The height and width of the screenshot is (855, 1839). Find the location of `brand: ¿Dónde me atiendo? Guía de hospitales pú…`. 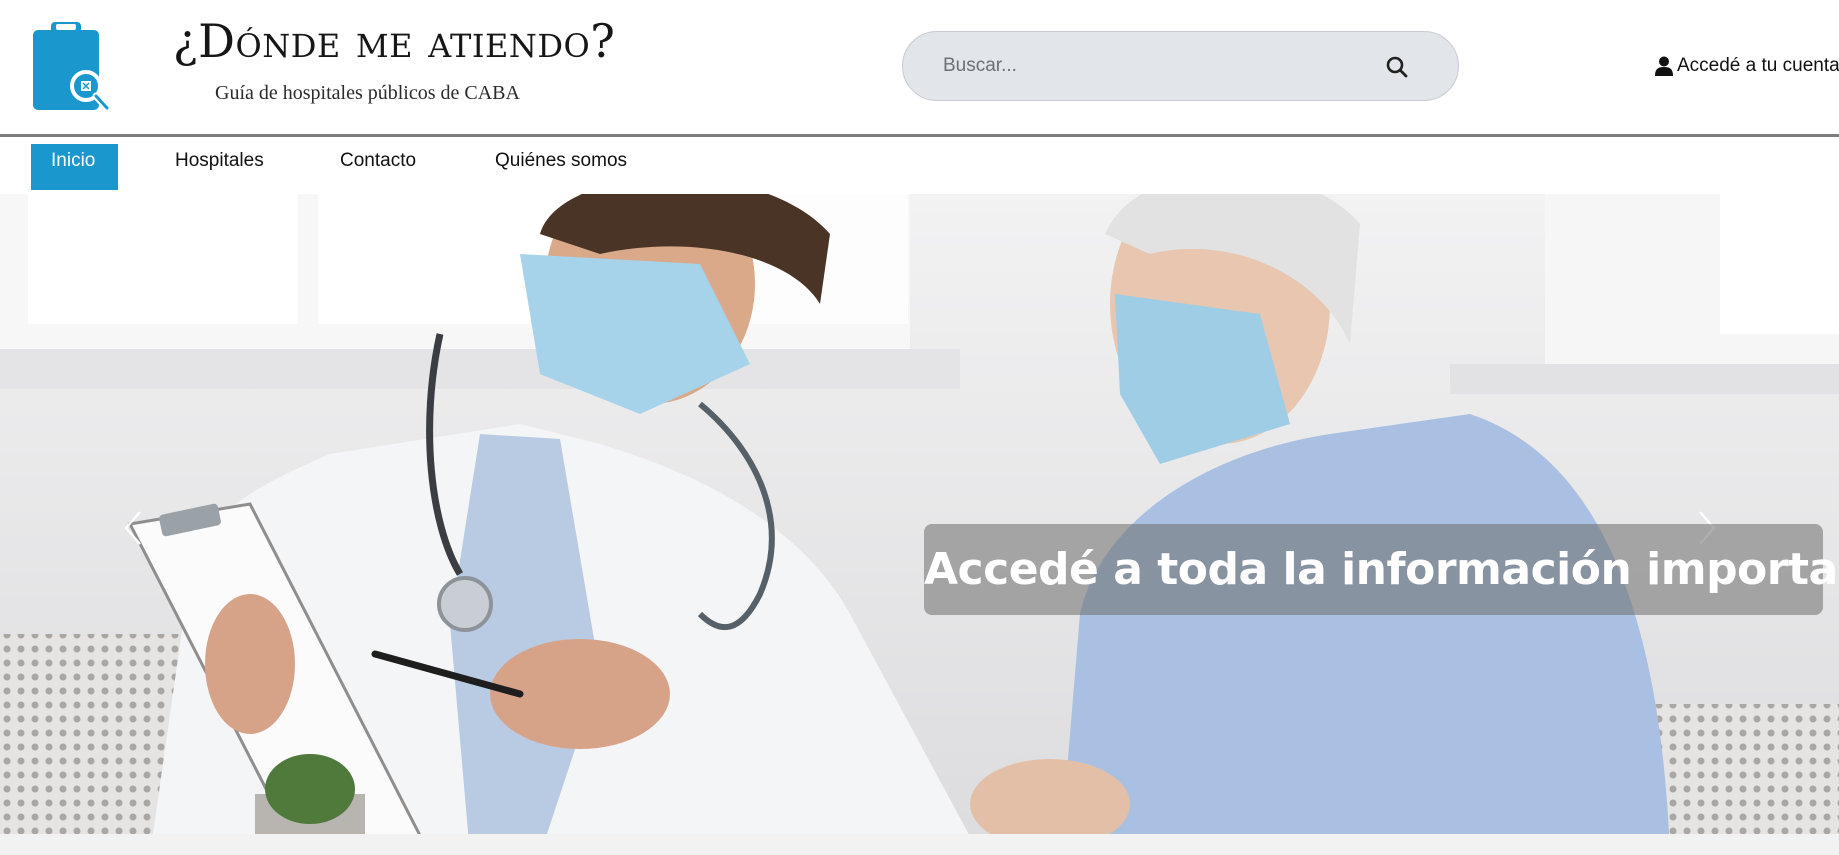

brand: ¿Dónde me atiendo? Guía de hospitales pú… is located at coordinates (394, 59).